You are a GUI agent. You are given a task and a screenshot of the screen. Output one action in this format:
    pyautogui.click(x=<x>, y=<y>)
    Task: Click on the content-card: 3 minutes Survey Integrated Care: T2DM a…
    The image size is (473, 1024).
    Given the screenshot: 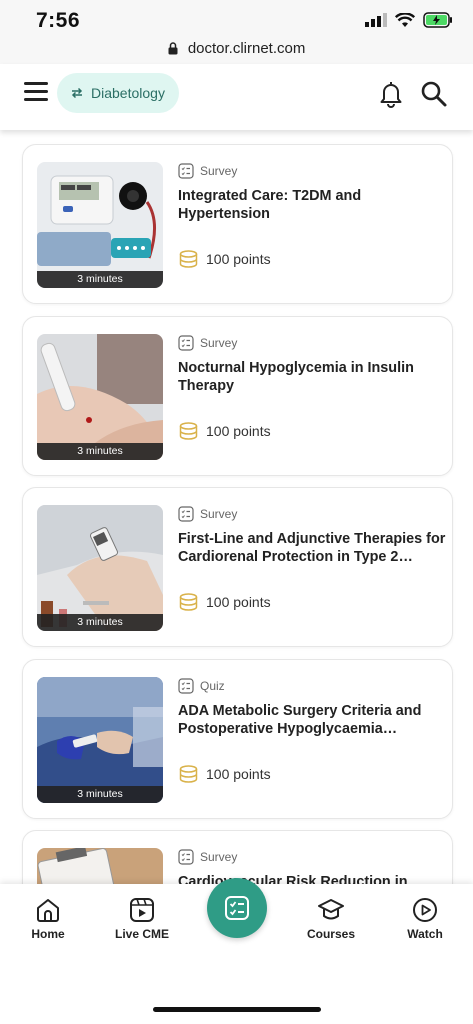 What is the action you would take?
    pyautogui.click(x=237, y=224)
    